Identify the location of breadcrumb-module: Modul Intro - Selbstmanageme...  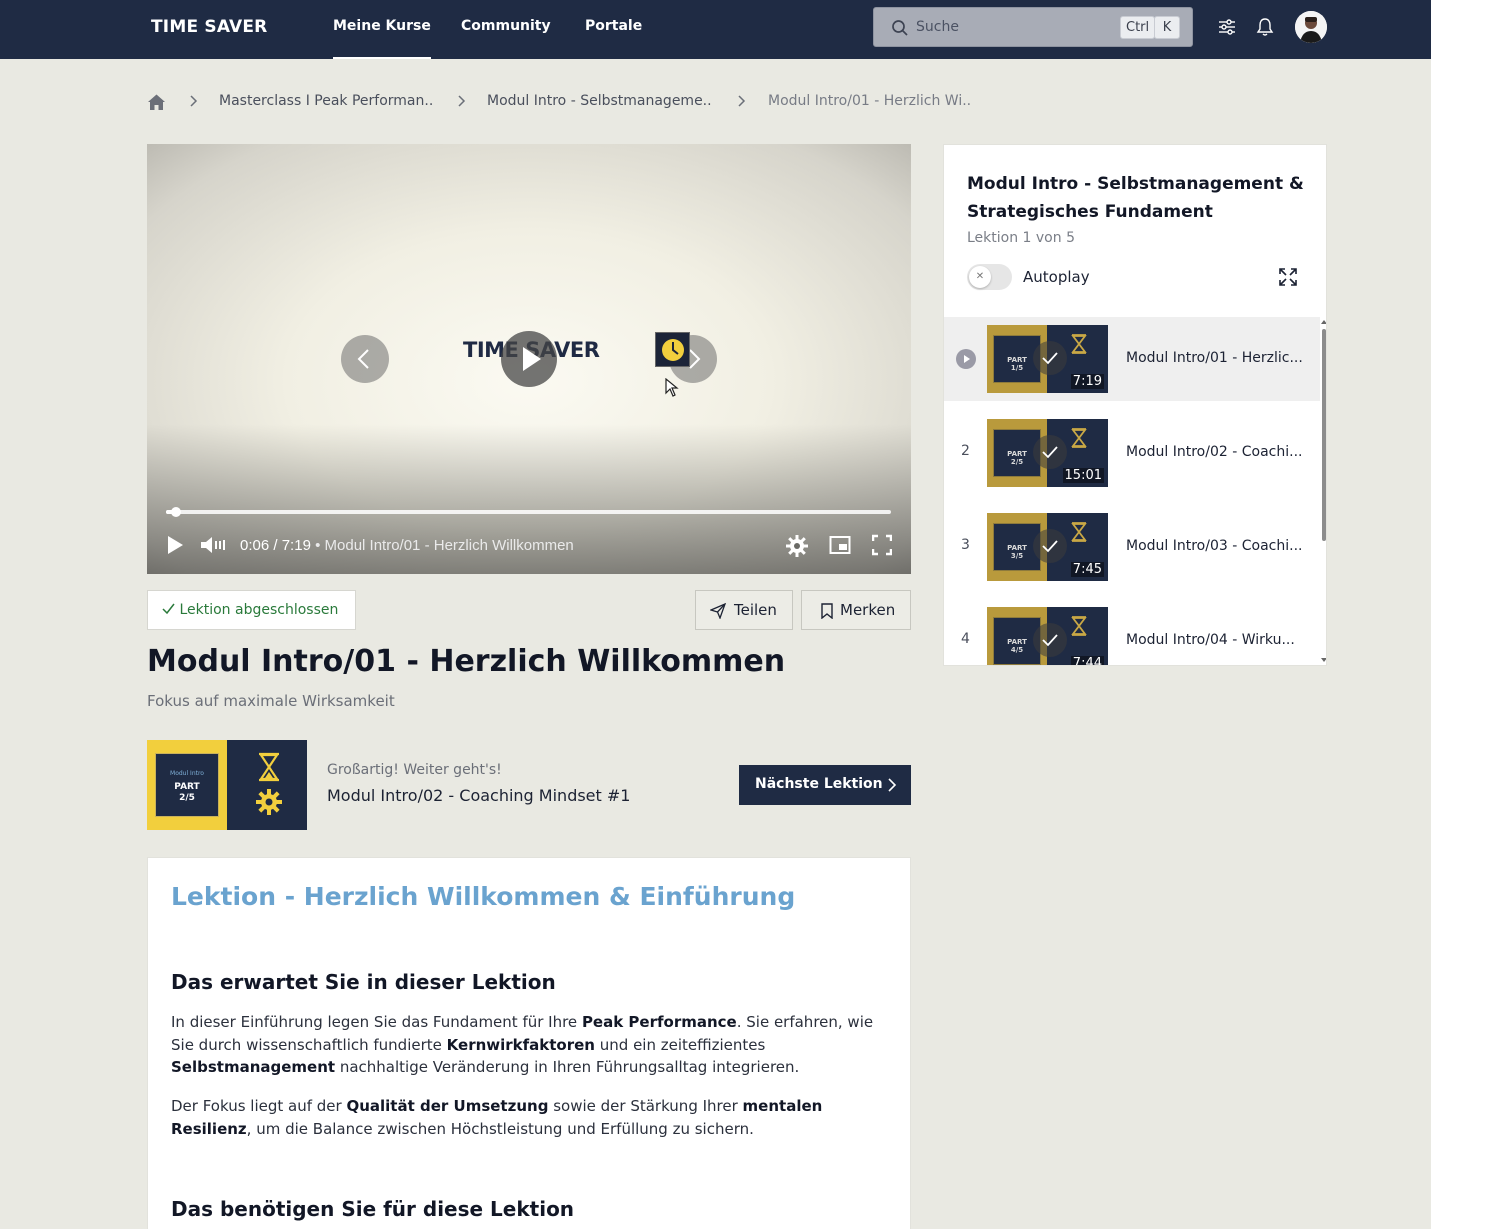
(599, 101).